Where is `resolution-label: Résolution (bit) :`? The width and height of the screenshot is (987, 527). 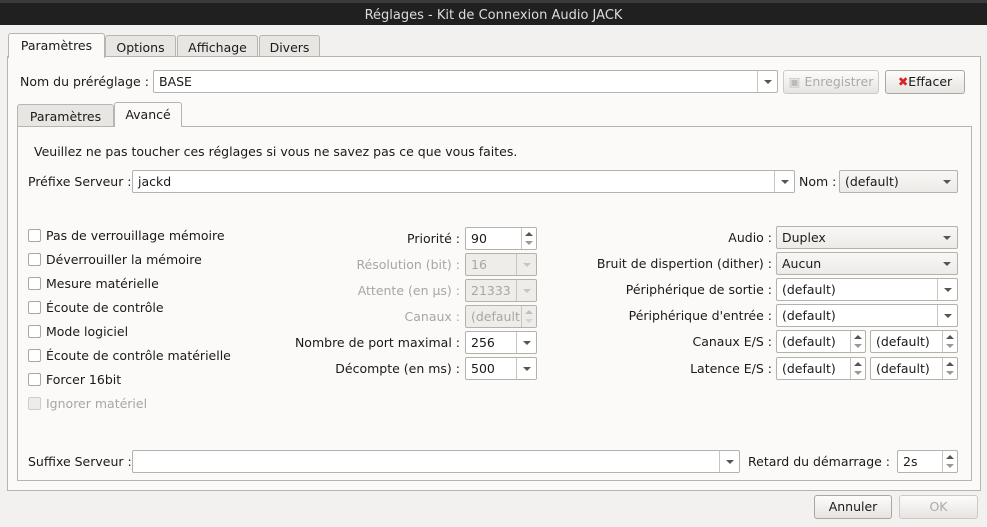
resolution-label: Résolution (bit) : is located at coordinates (408, 264).